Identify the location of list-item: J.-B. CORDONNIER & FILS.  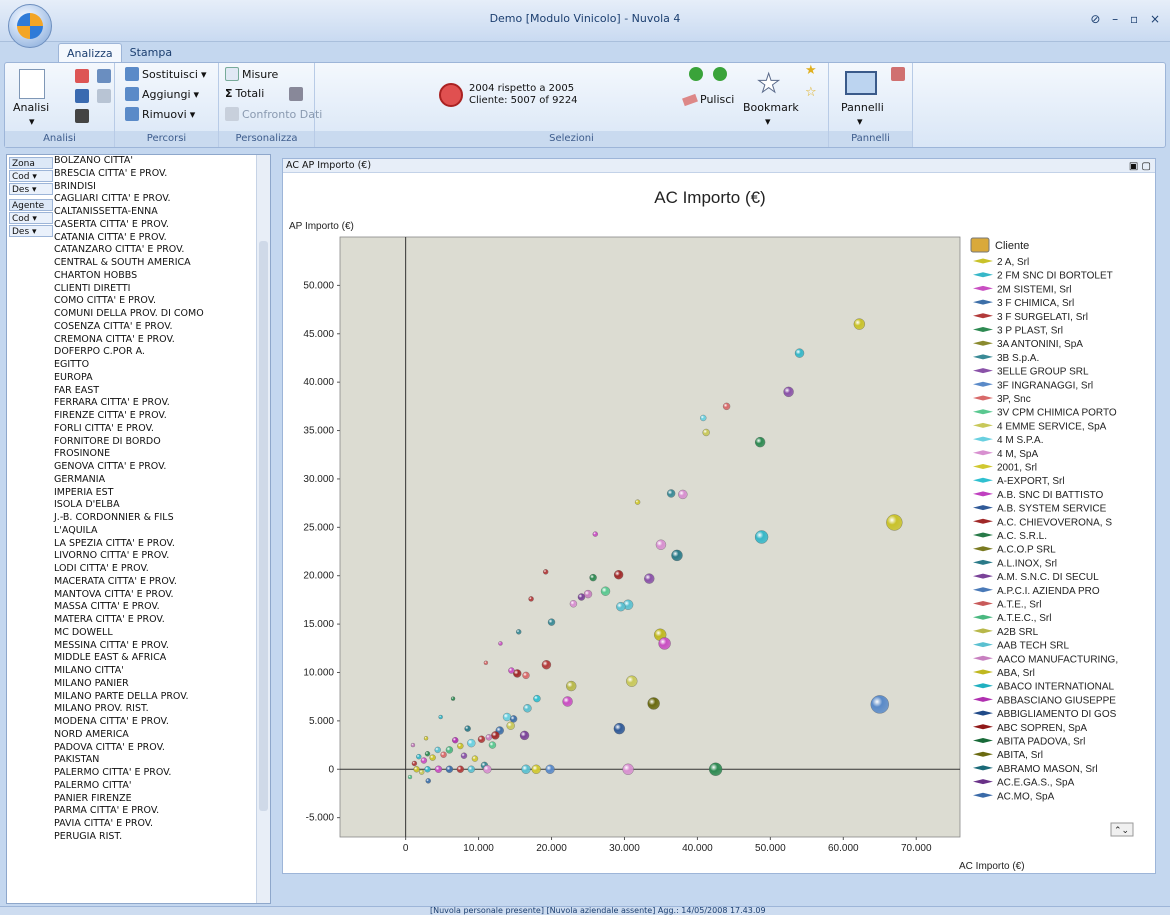
(155, 518).